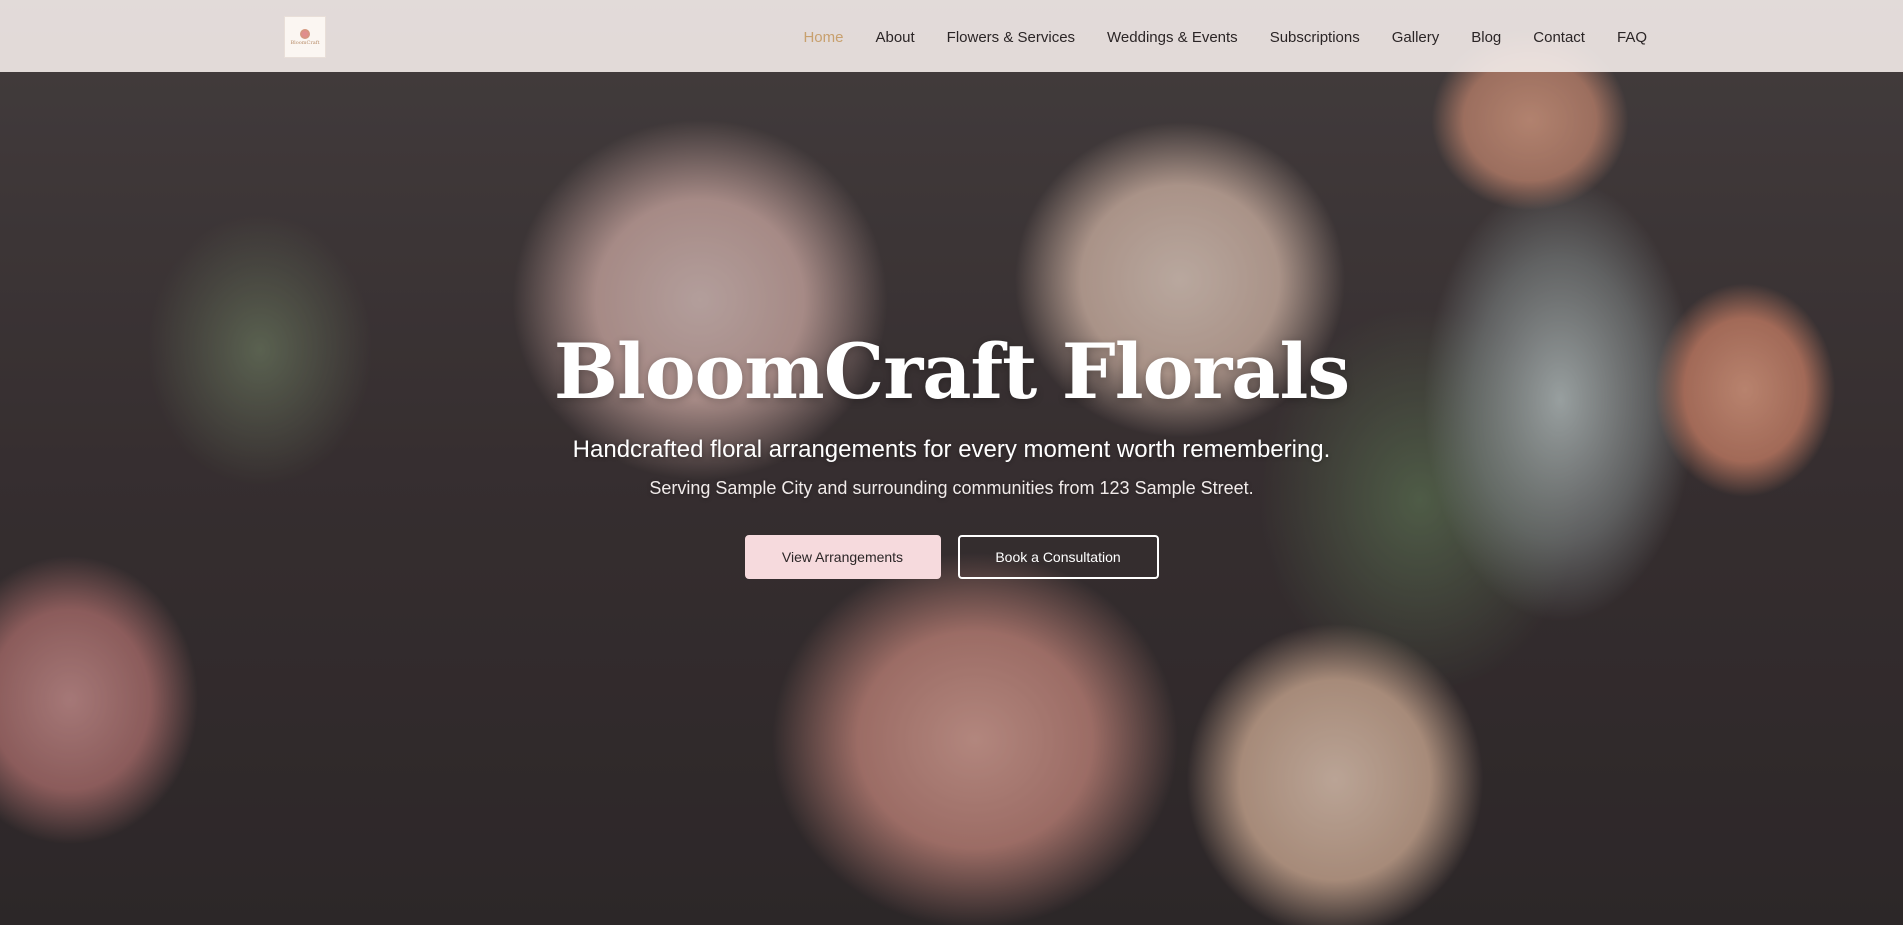 Image resolution: width=1903 pixels, height=925 pixels. I want to click on logo-text: BloomCraft, so click(305, 42).